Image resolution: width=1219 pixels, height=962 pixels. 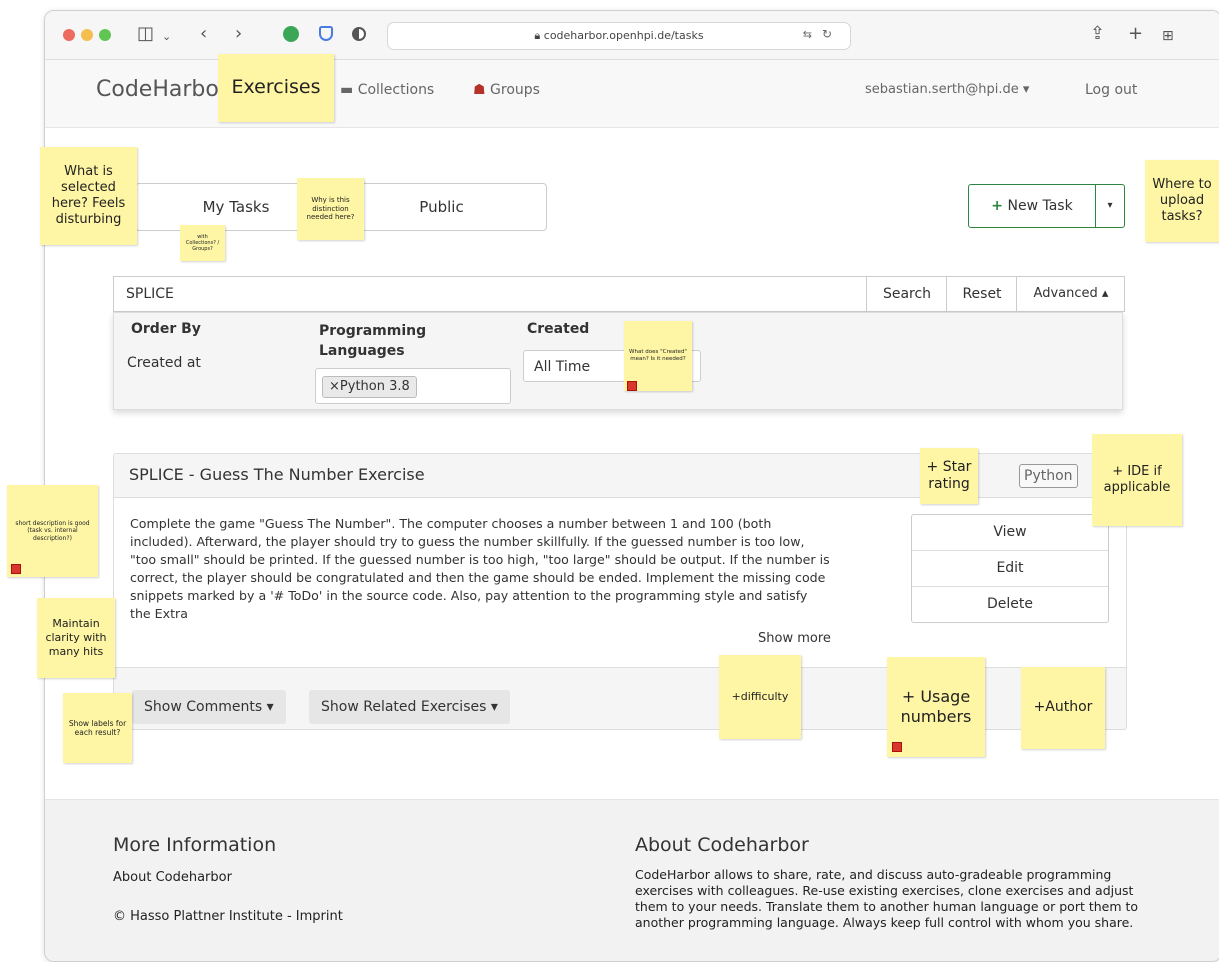 What do you see at coordinates (947, 89) in the screenshot?
I see `user-menu: sebastian.serth@hpi.de ▾` at bounding box center [947, 89].